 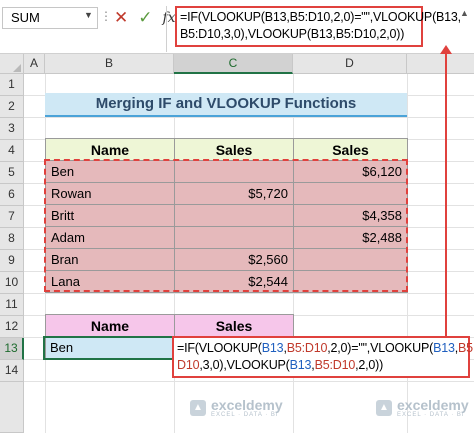 What do you see at coordinates (145, 18) in the screenshot?
I see `enter-icon: ✓` at bounding box center [145, 18].